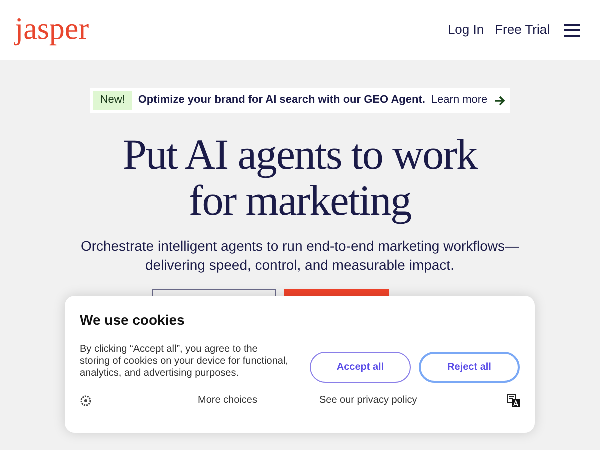 The width and height of the screenshot is (600, 450). I want to click on nav-link: Free Trial, so click(522, 30).